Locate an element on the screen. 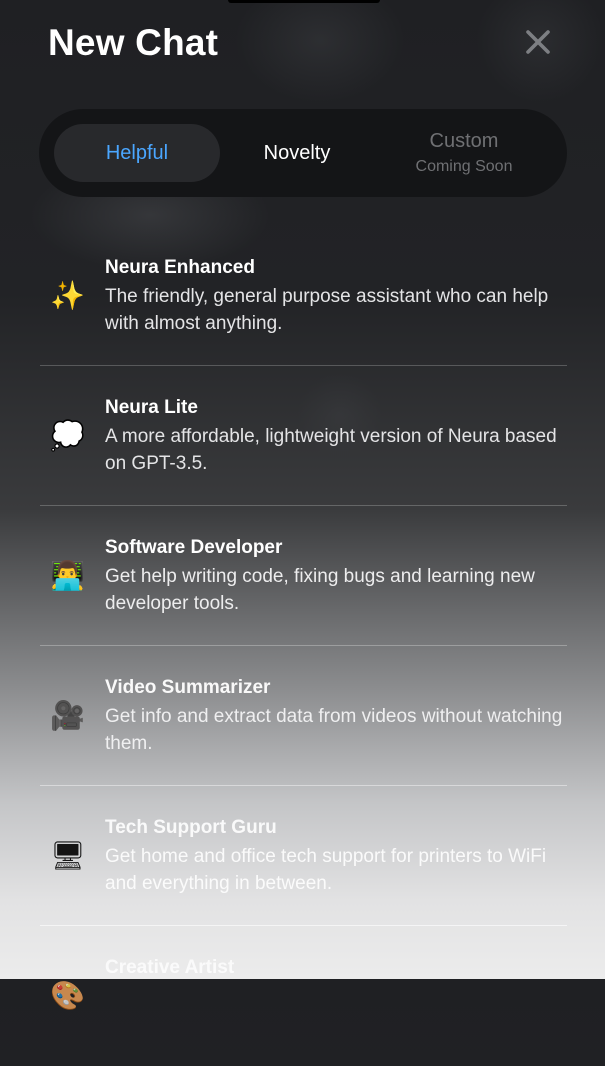 The height and width of the screenshot is (1066, 605). movie-camera-icon: 🎥 is located at coordinates (67, 715).